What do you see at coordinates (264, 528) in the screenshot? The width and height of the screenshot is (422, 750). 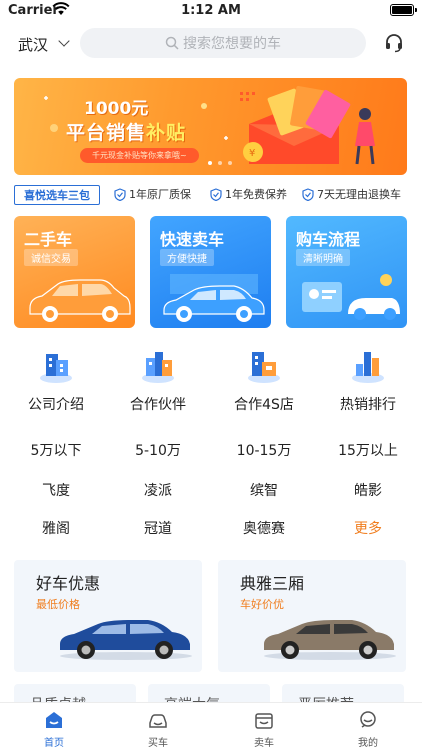 I see `model-item: 奥德赛` at bounding box center [264, 528].